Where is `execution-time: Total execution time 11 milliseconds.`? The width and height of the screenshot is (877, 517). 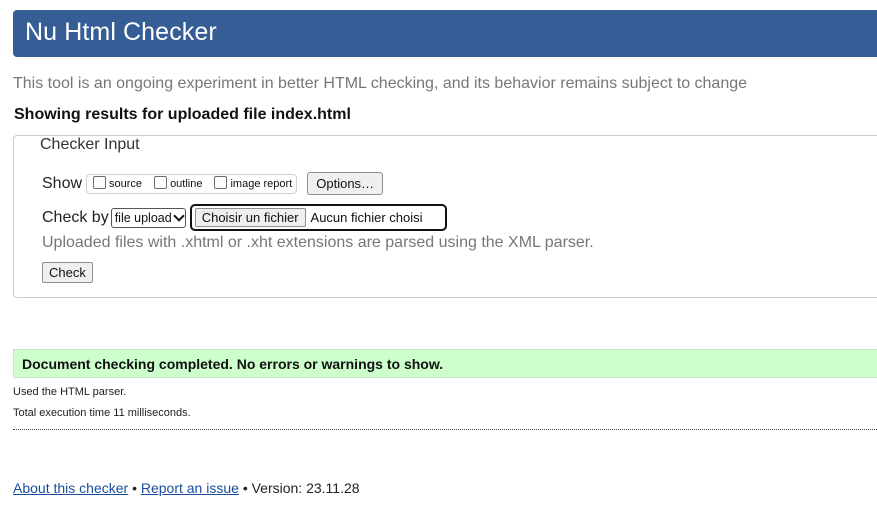 execution-time: Total execution time 11 milliseconds. is located at coordinates (102, 413).